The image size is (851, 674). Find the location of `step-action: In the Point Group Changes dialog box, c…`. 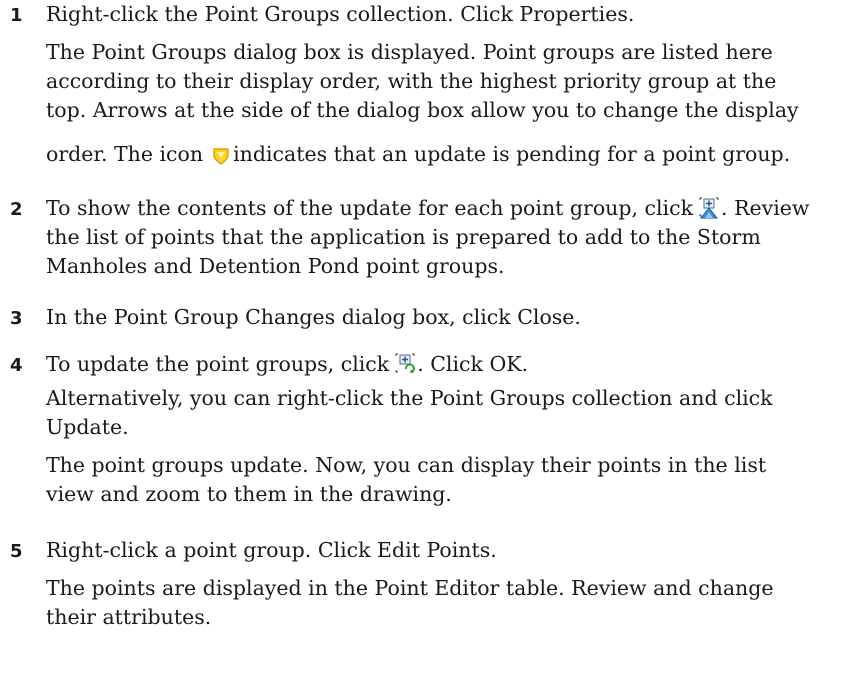

step-action: In the Point Group Changes dialog box, c… is located at coordinates (313, 317).